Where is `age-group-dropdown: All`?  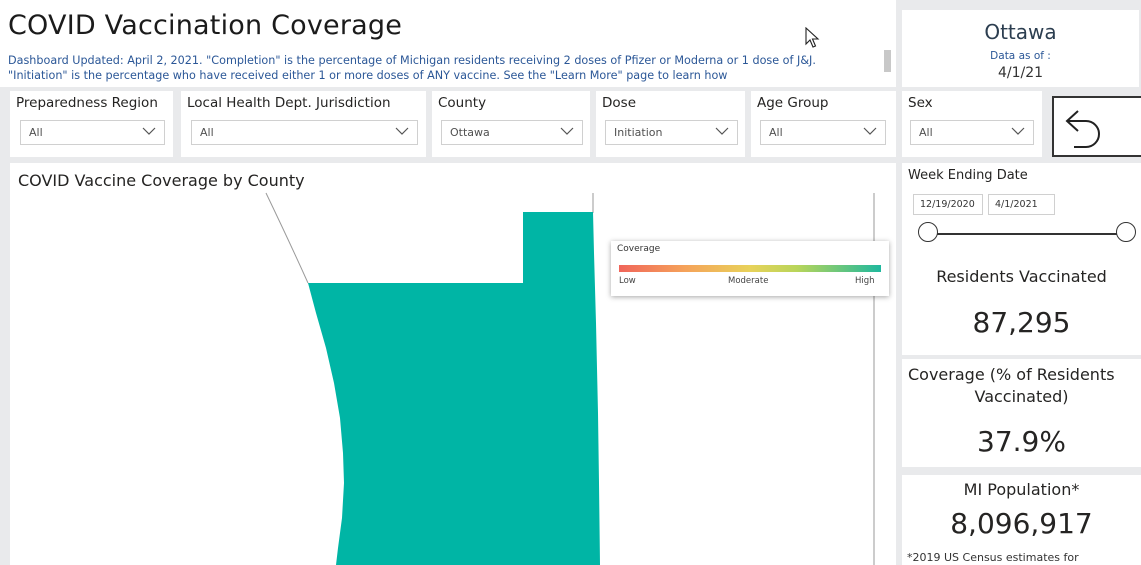
age-group-dropdown: All is located at coordinates (823, 132).